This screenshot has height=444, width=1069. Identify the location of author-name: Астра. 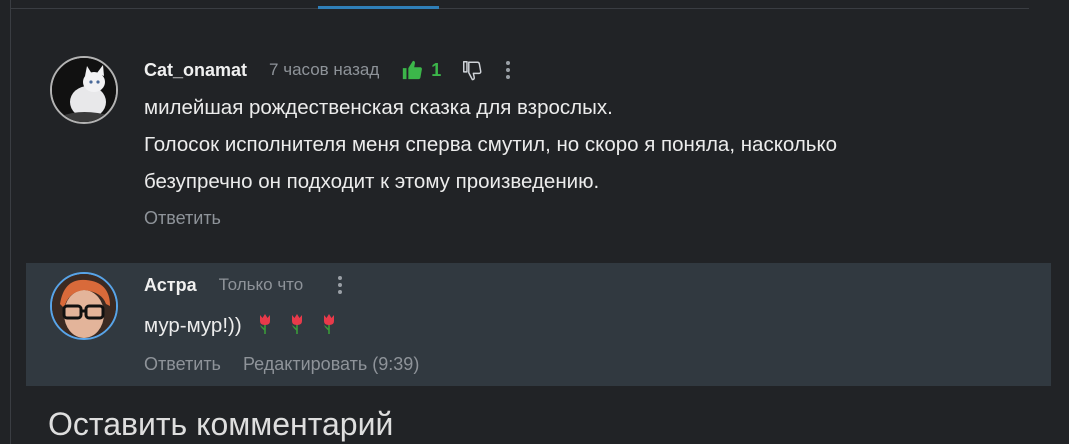
(170, 285).